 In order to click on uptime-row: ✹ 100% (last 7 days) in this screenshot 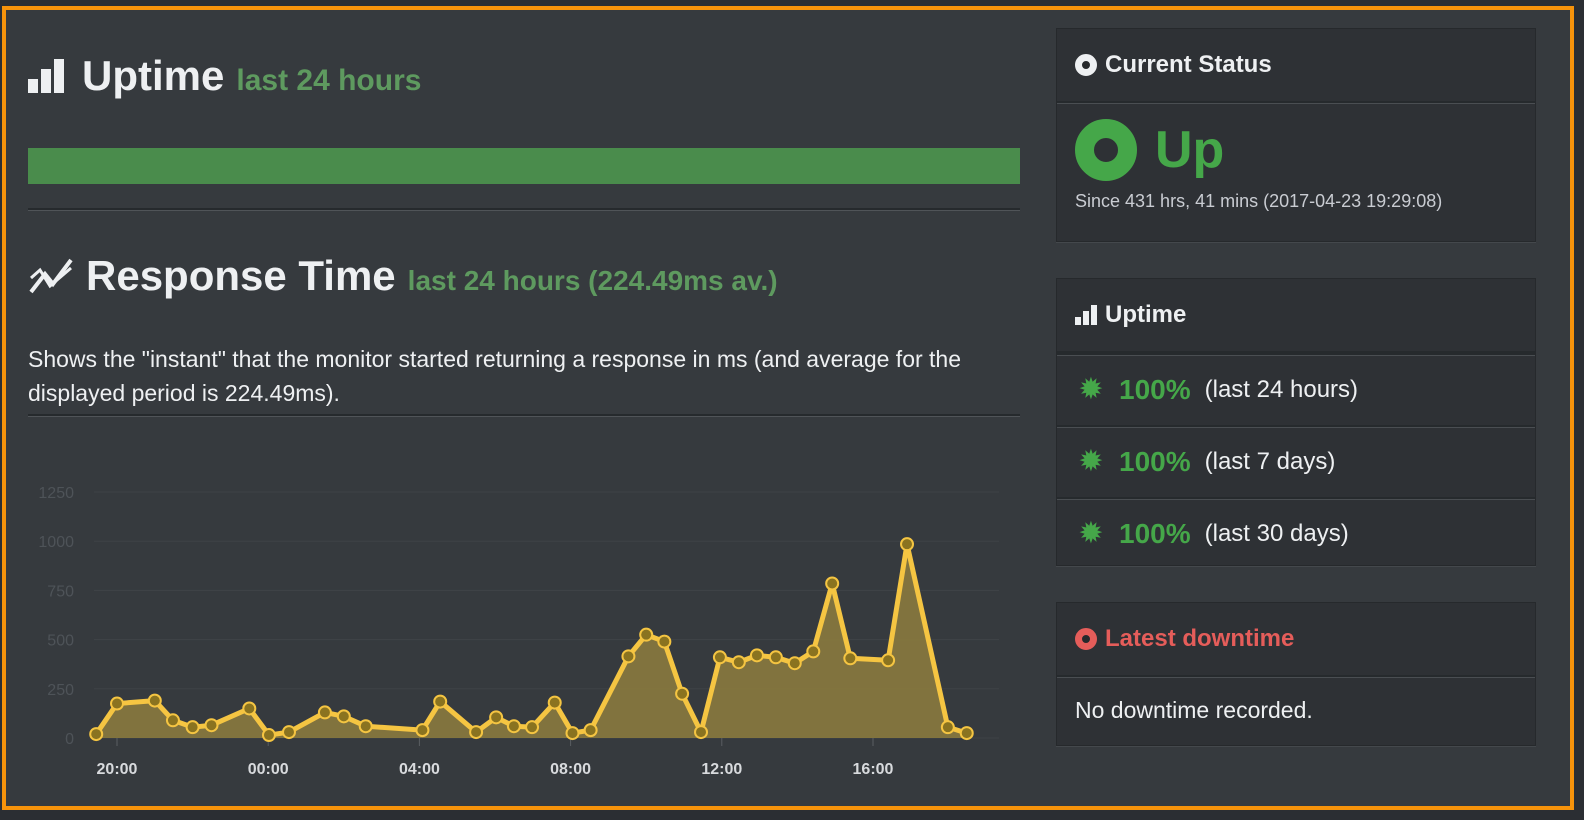, I will do `click(1296, 461)`.